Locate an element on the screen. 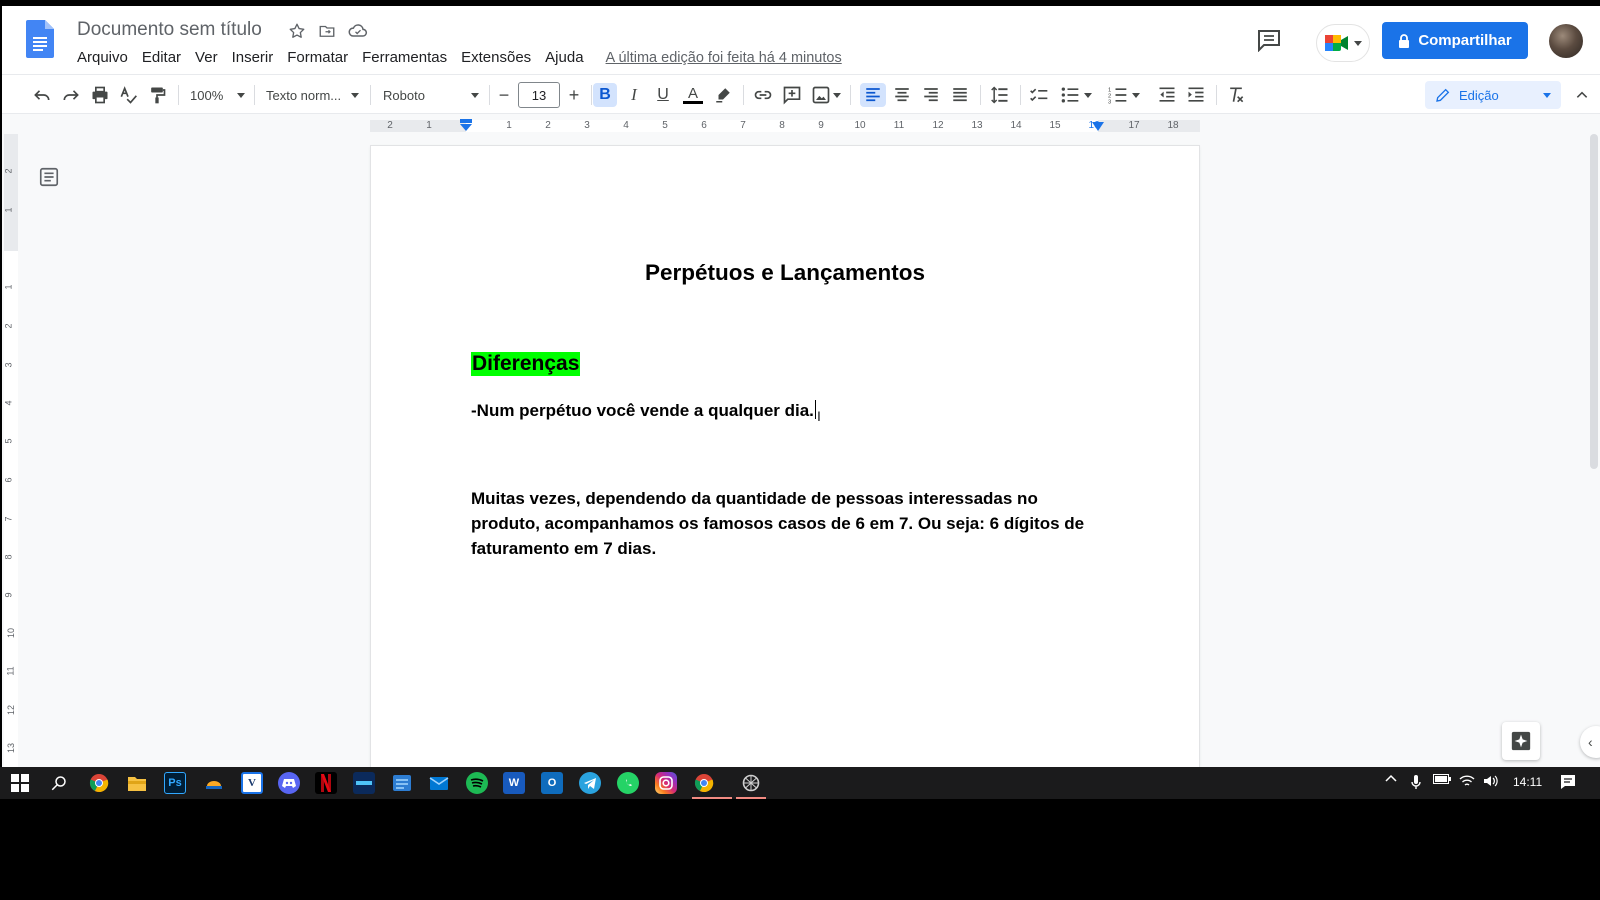 The image size is (1600, 900). wifi-icon is located at coordinates (1467, 781).